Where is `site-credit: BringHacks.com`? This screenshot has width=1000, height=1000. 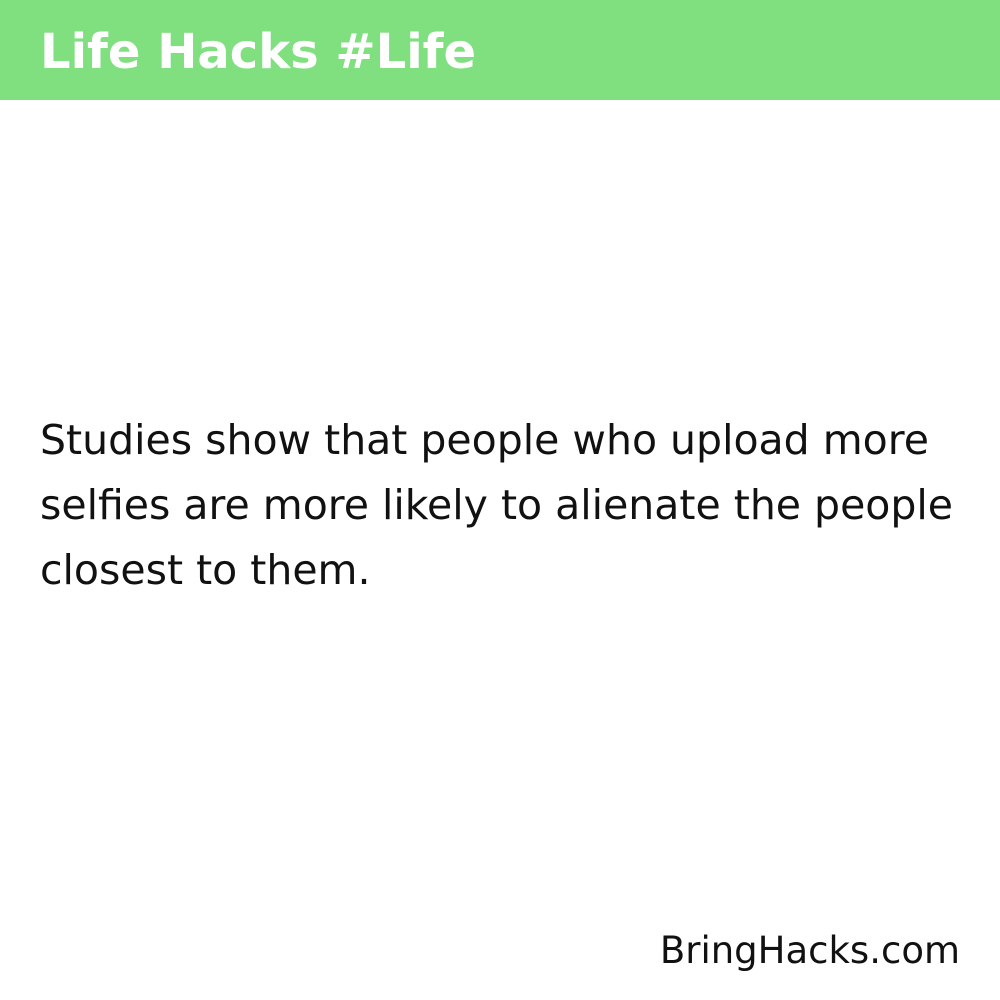 site-credit: BringHacks.com is located at coordinates (809, 950).